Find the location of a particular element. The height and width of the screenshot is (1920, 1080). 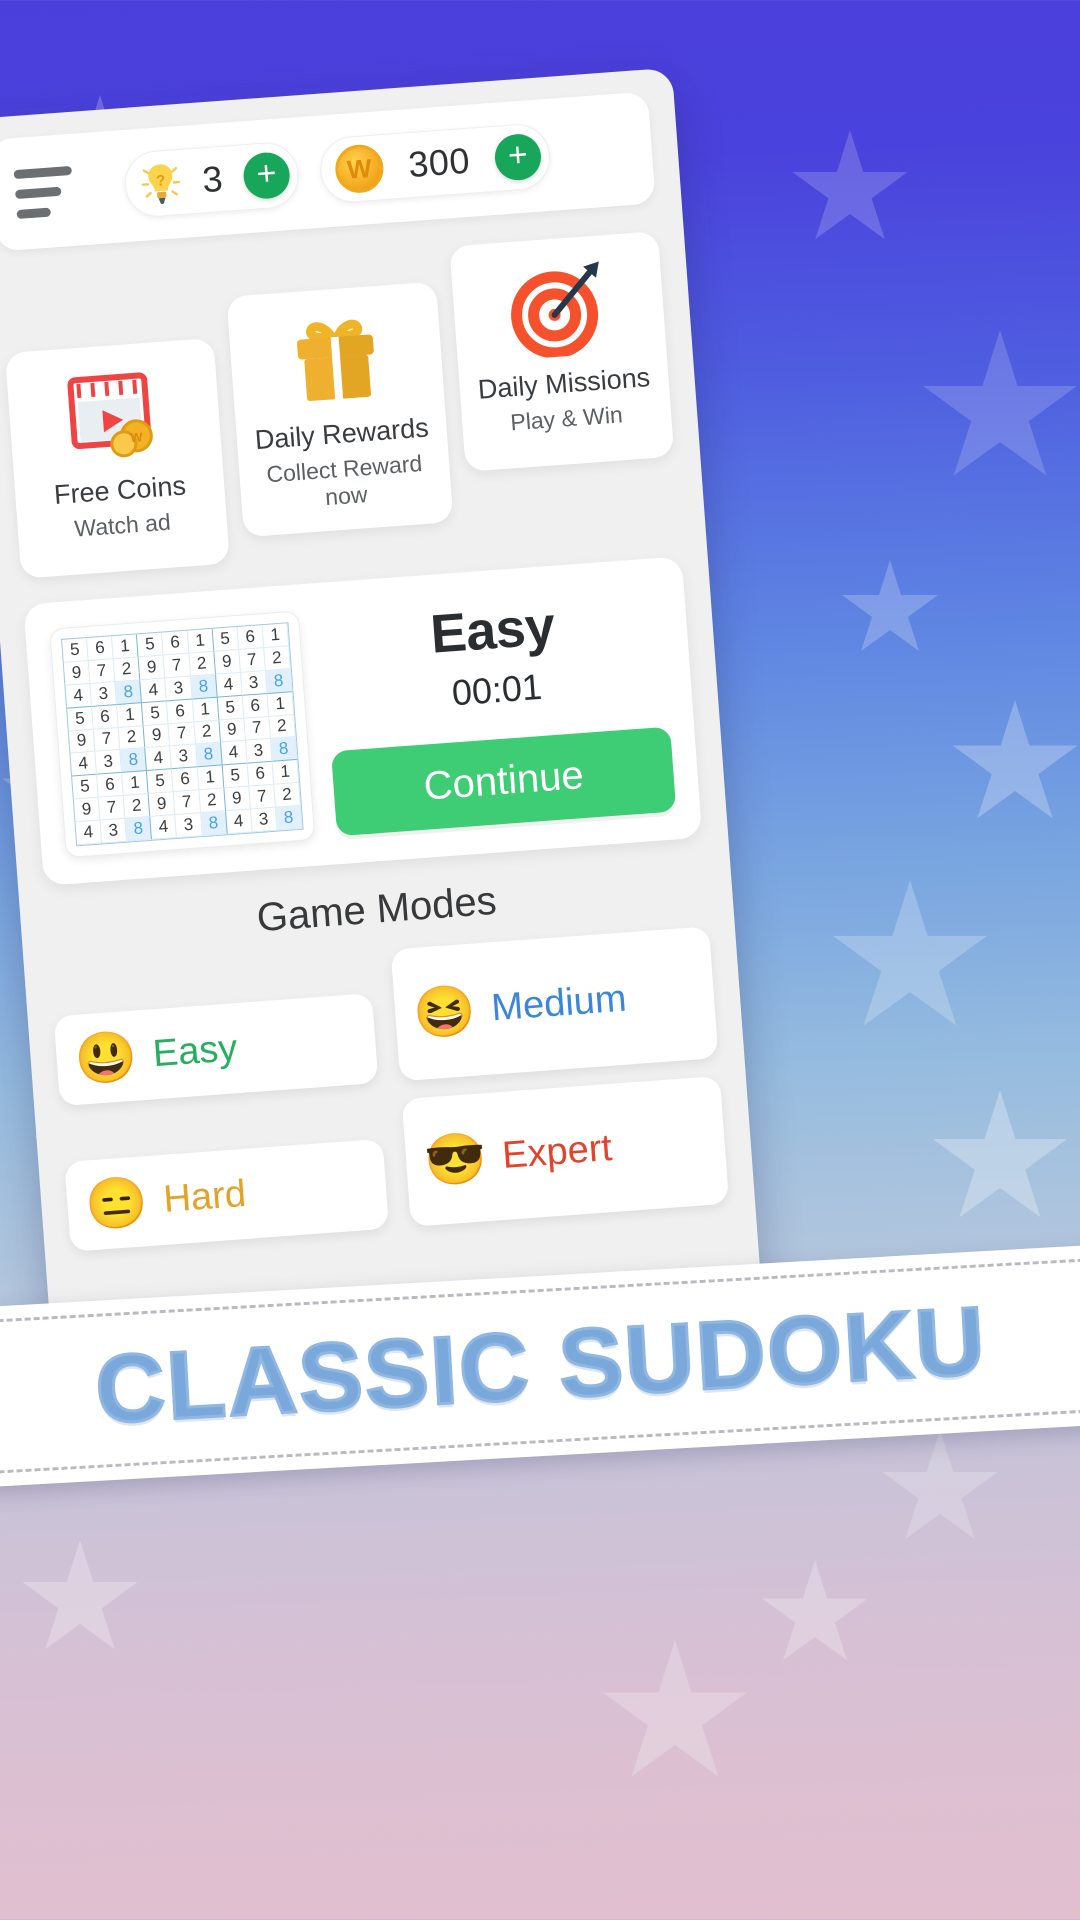

top-bar: ? 3 + W 300 + is located at coordinates (328, 171).